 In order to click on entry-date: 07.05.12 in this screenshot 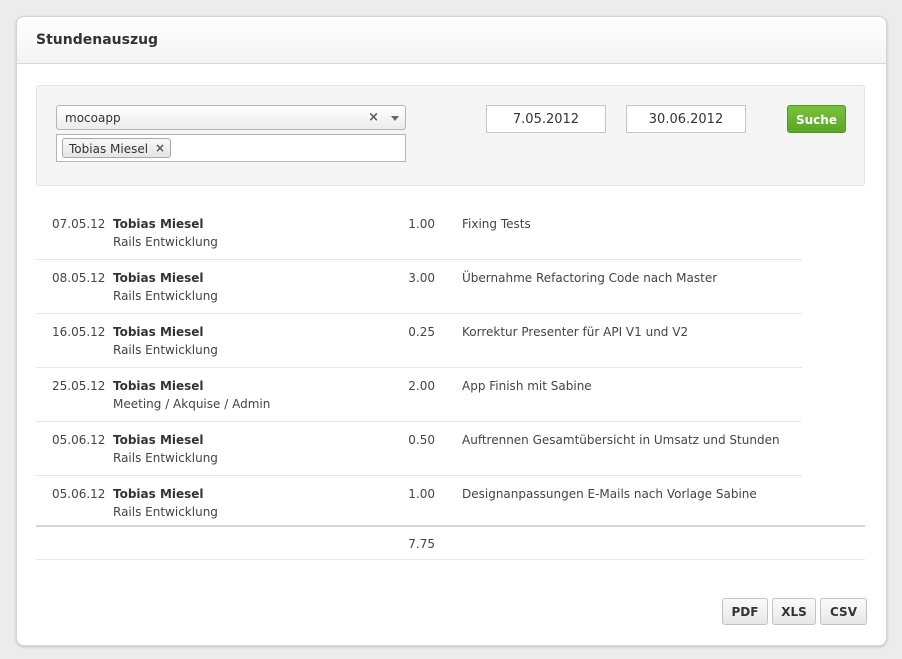, I will do `click(79, 224)`.